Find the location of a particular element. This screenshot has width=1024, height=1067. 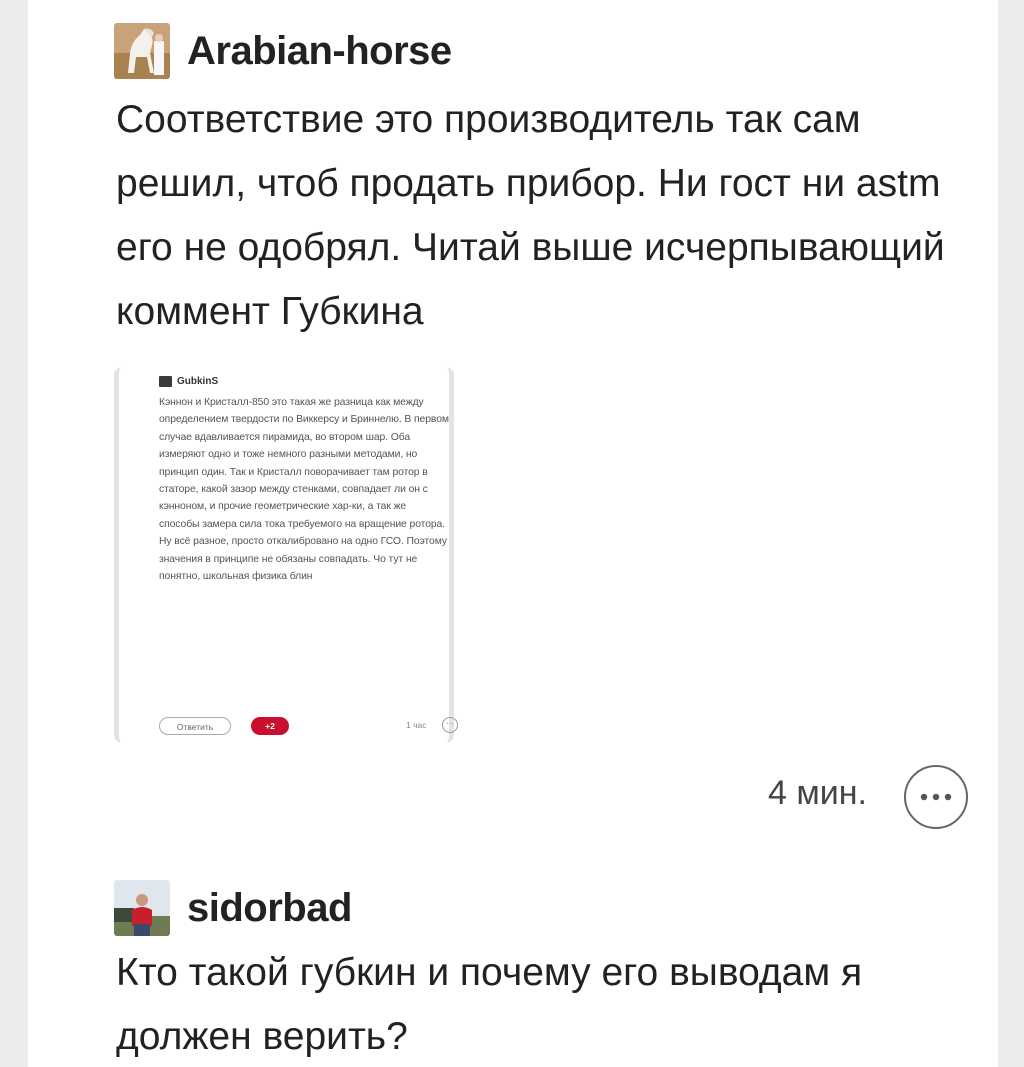

embedded-comment-footer: Ответить +2 1 час ··· is located at coordinates (308, 727).